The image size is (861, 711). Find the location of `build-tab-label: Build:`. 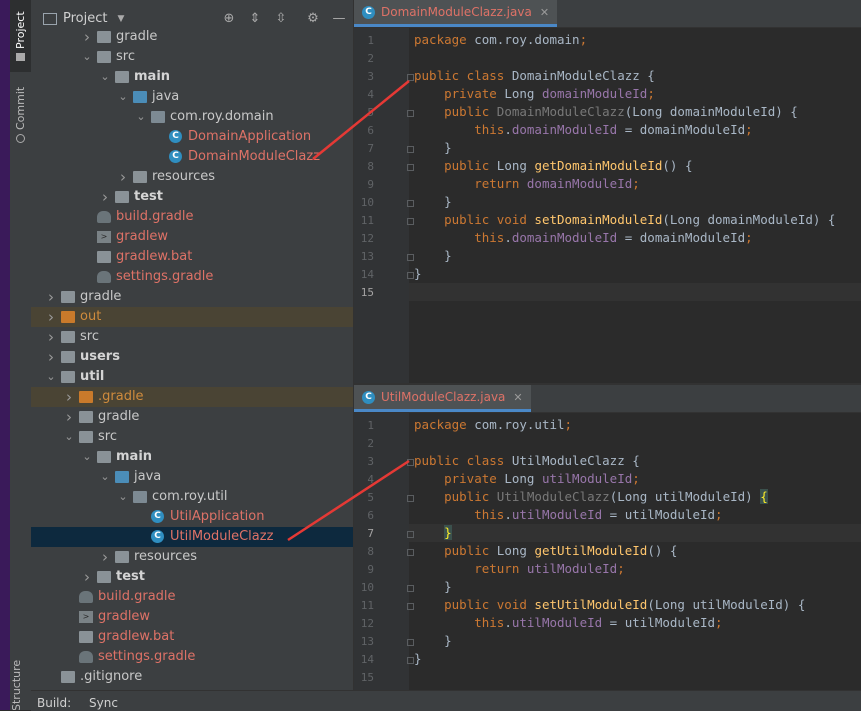

build-tab-label: Build: is located at coordinates (54, 703).